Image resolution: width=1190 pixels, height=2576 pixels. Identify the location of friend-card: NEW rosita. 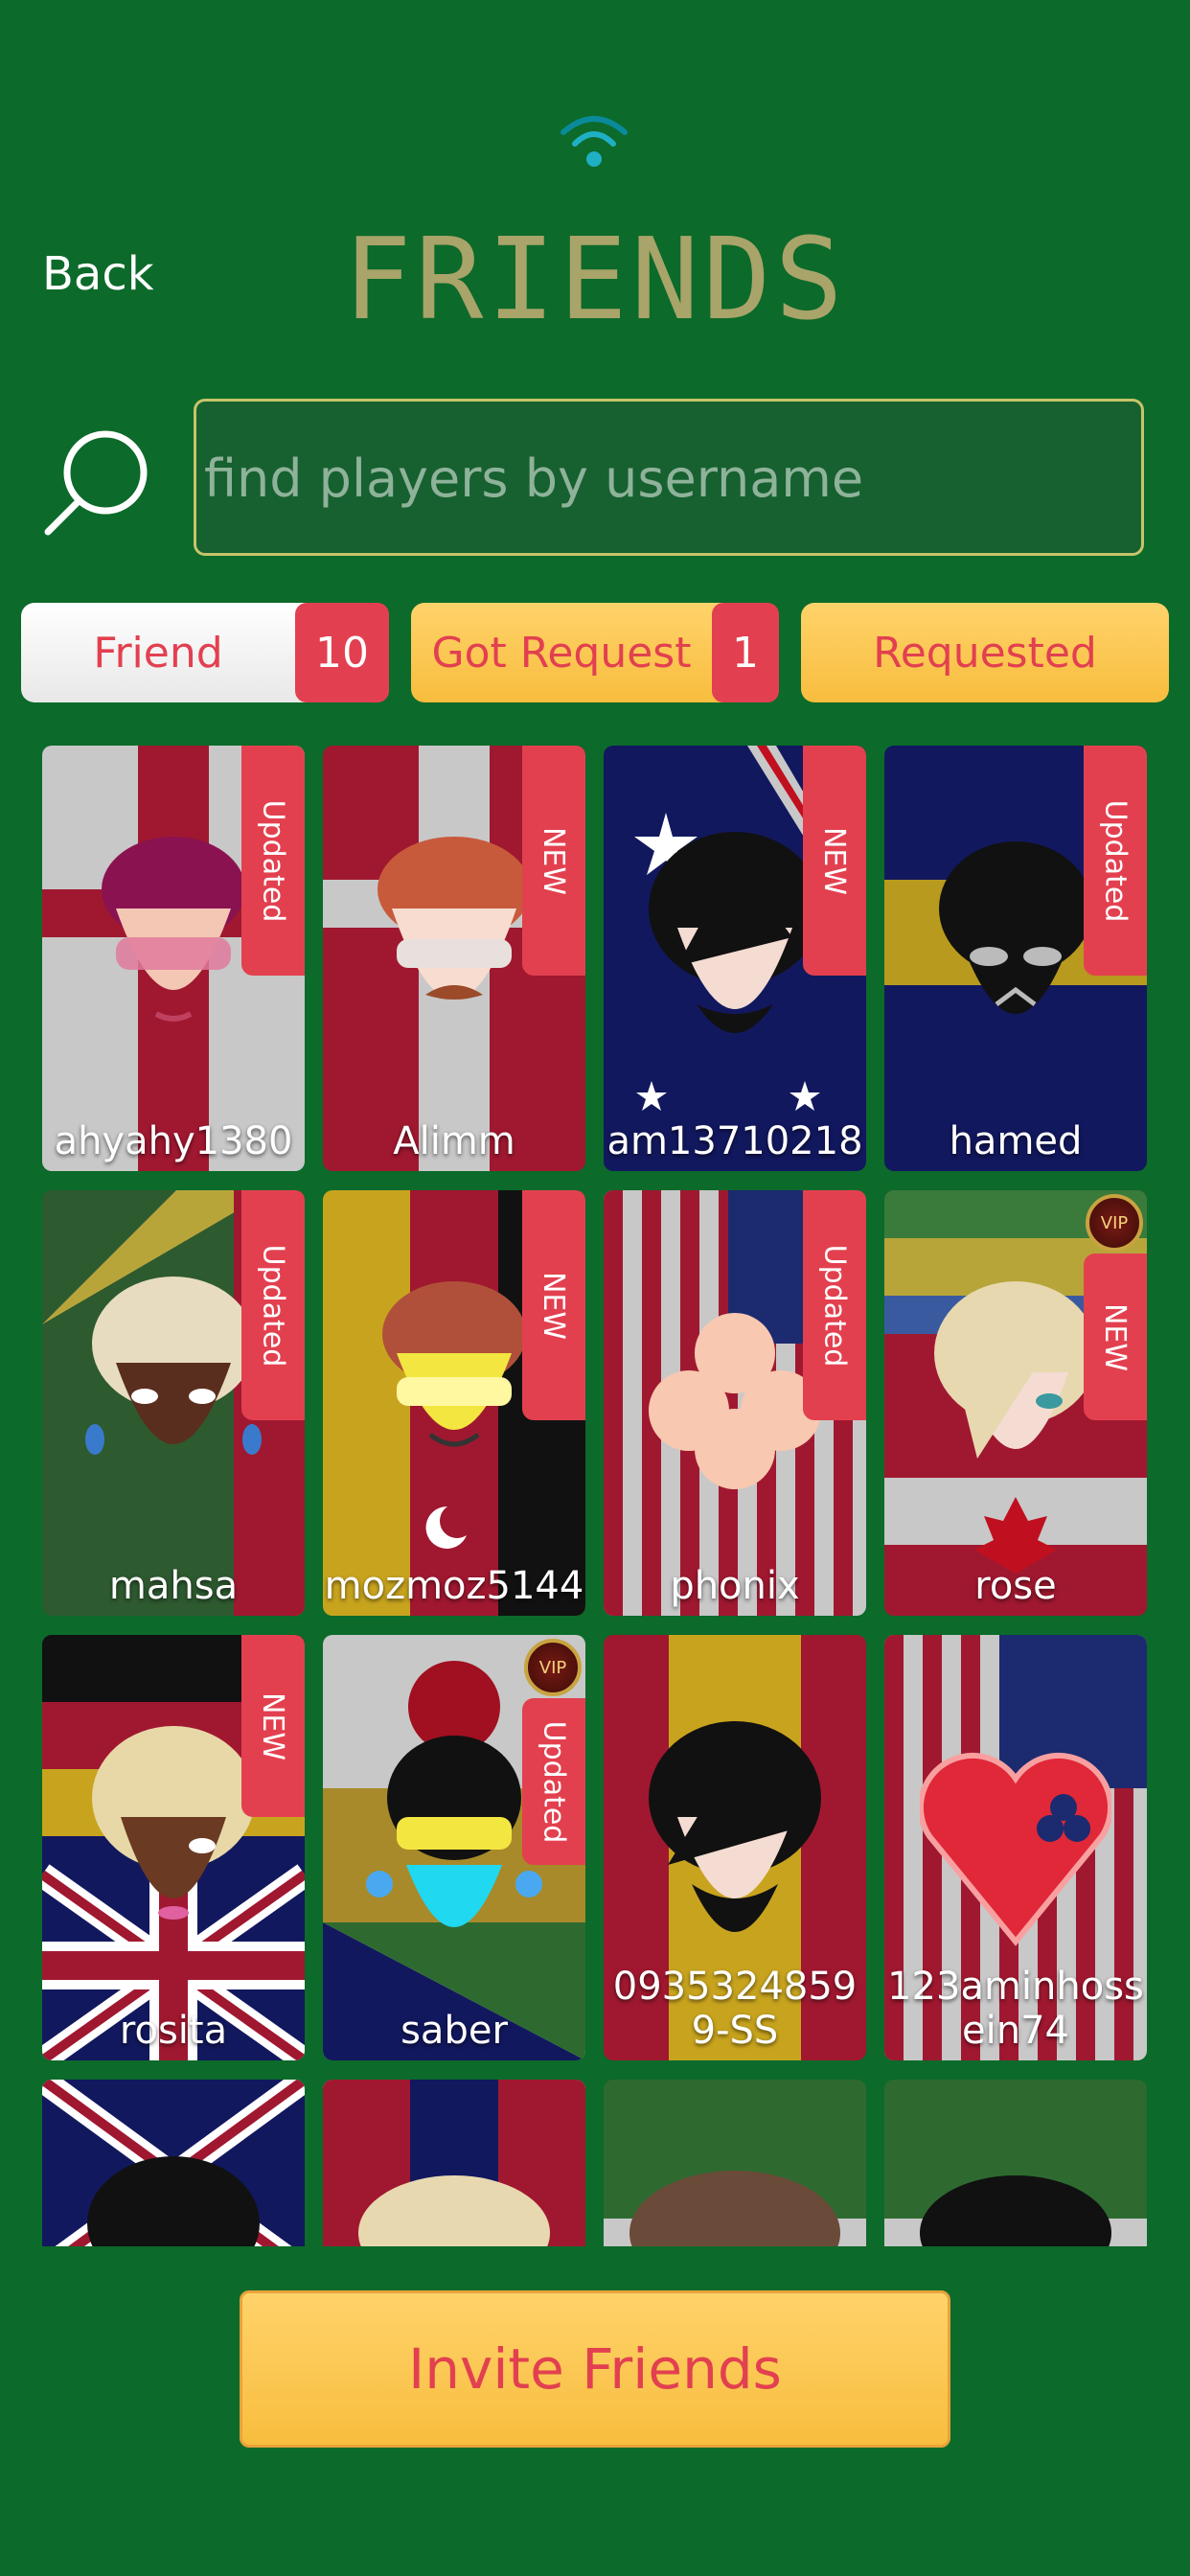
(174, 1847).